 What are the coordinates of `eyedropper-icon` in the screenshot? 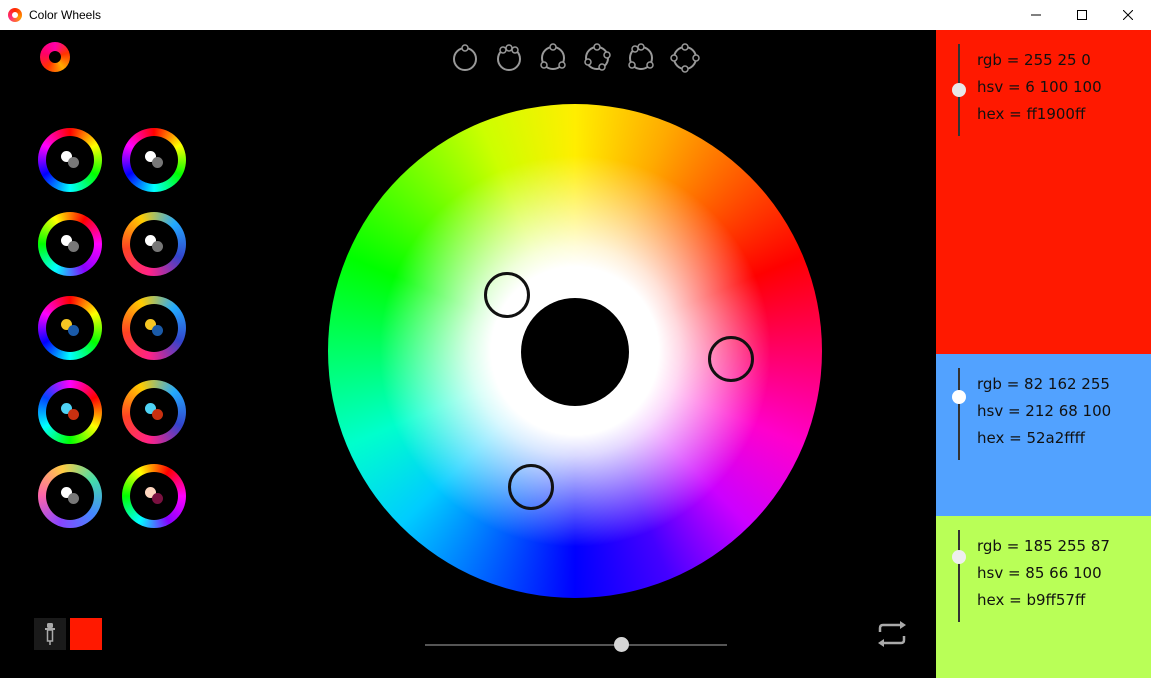 It's located at (50, 634).